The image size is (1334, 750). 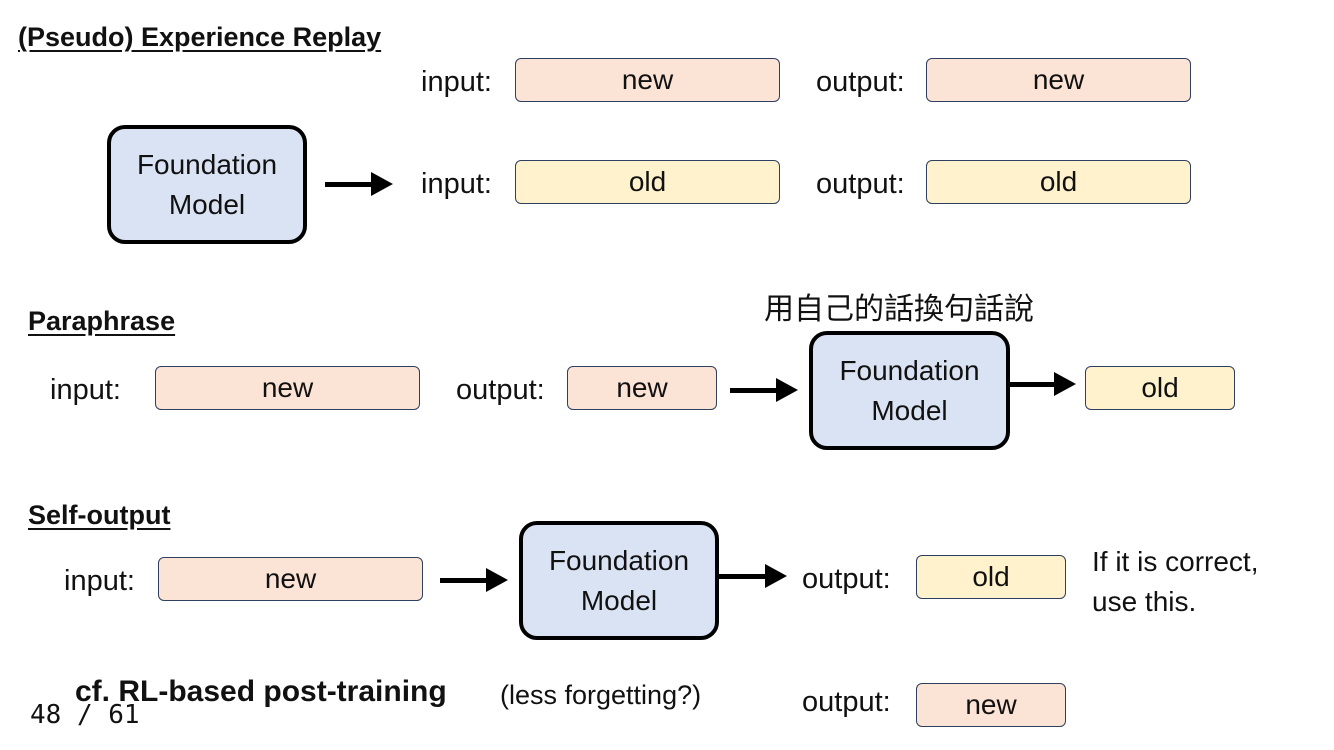 I want to click on rl-output-value: new, so click(x=991, y=704).